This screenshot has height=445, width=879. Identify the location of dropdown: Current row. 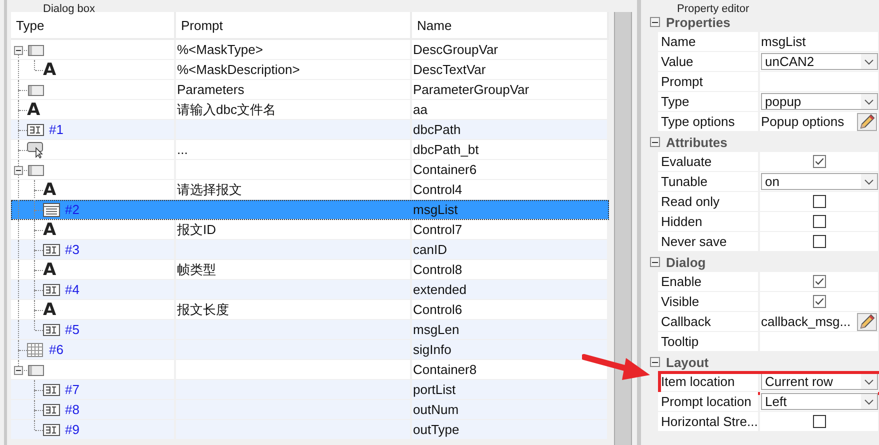
(819, 381).